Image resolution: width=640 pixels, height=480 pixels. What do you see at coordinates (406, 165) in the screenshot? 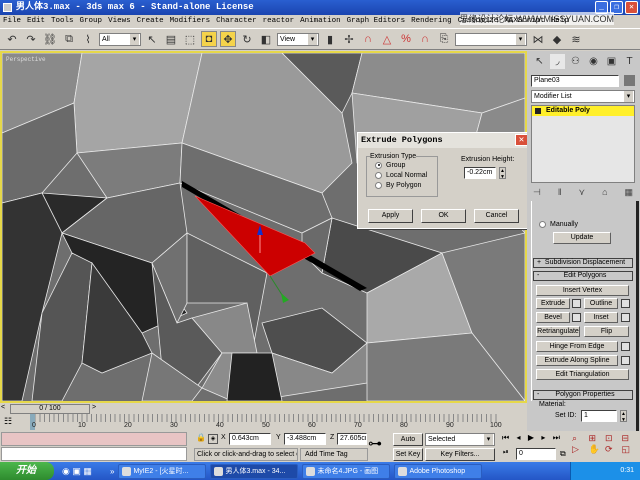
I see `radio-group: Group` at bounding box center [406, 165].